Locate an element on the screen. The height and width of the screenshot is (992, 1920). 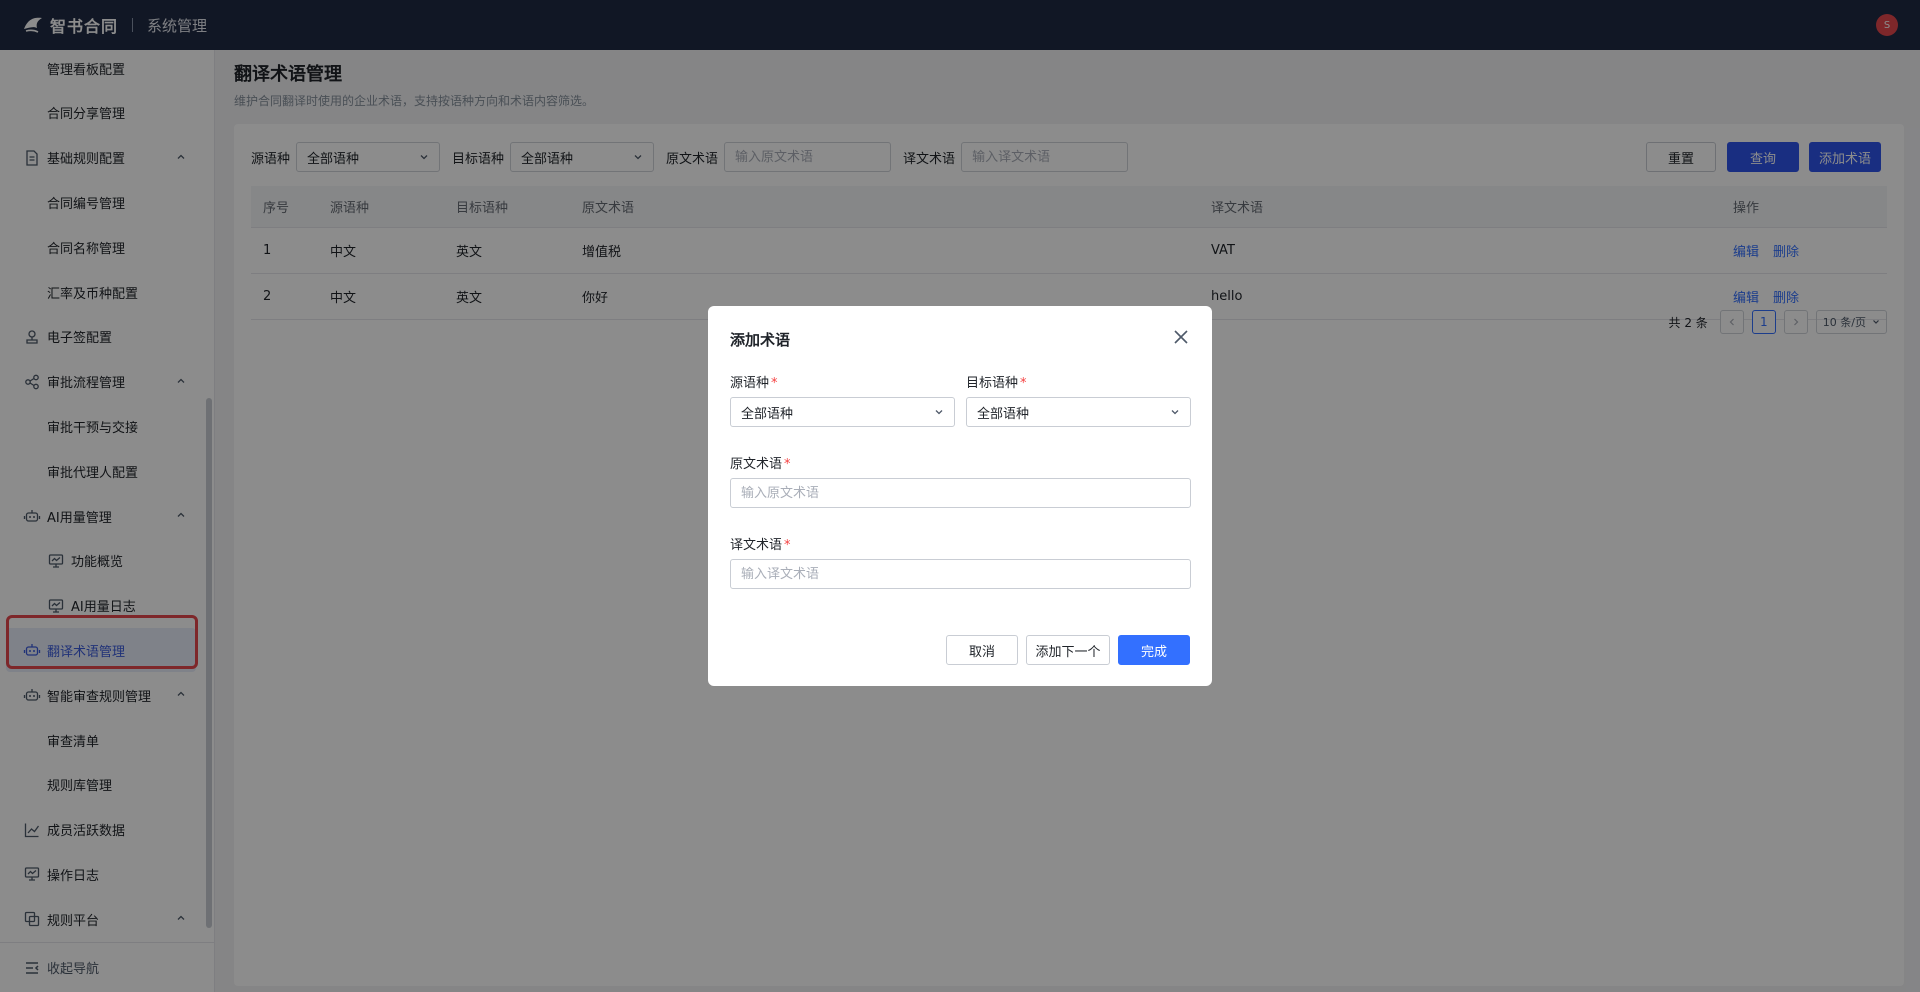
add-next-button: 添加下一个 is located at coordinates (1068, 650).